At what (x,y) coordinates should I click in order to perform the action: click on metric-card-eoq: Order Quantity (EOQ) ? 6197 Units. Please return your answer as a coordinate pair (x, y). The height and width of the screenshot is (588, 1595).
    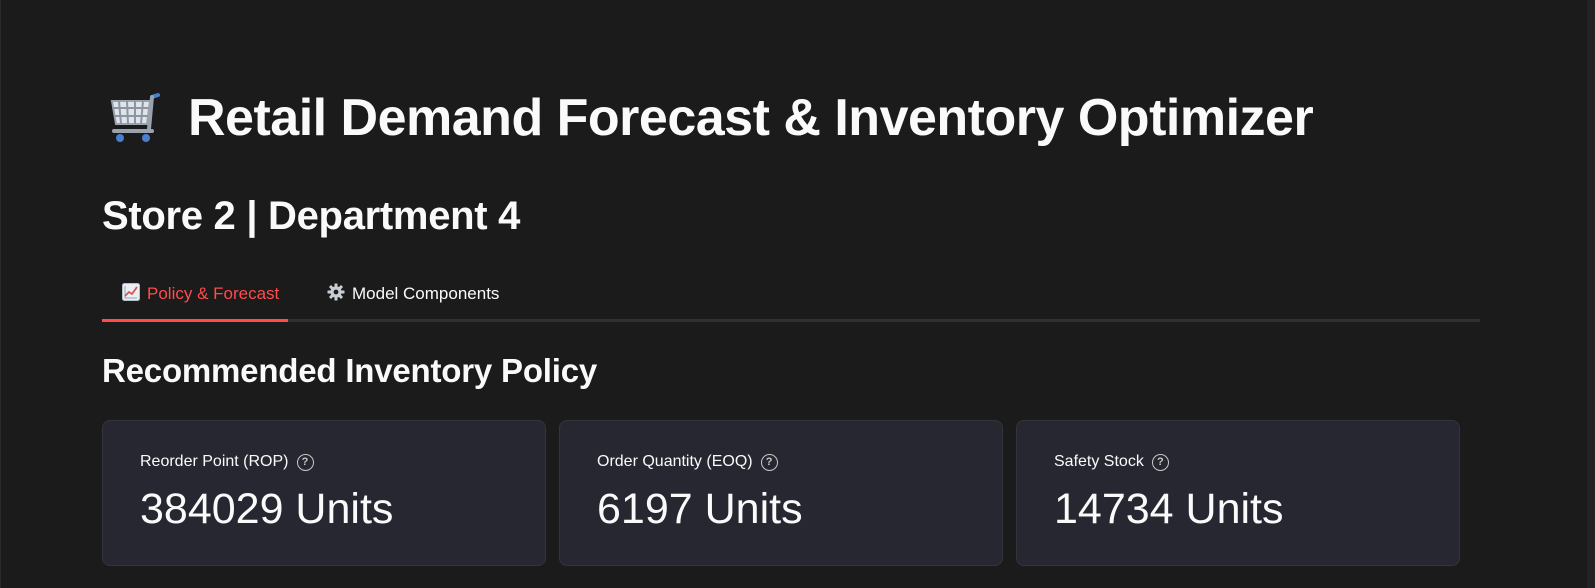
    Looking at the image, I should click on (781, 493).